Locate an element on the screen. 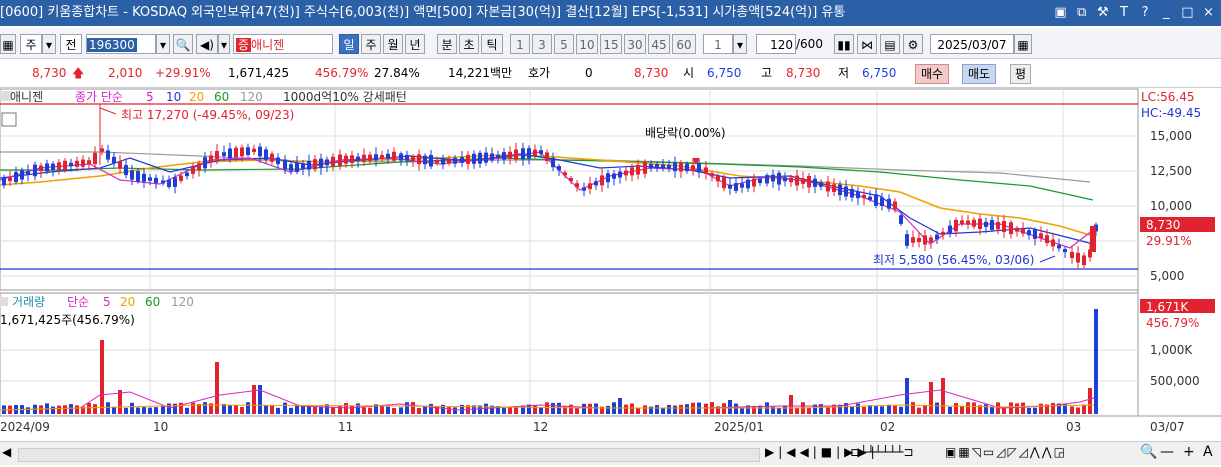 Image resolution: width=1221 pixels, height=467 pixels. ma10-legend: 10 is located at coordinates (173, 97).